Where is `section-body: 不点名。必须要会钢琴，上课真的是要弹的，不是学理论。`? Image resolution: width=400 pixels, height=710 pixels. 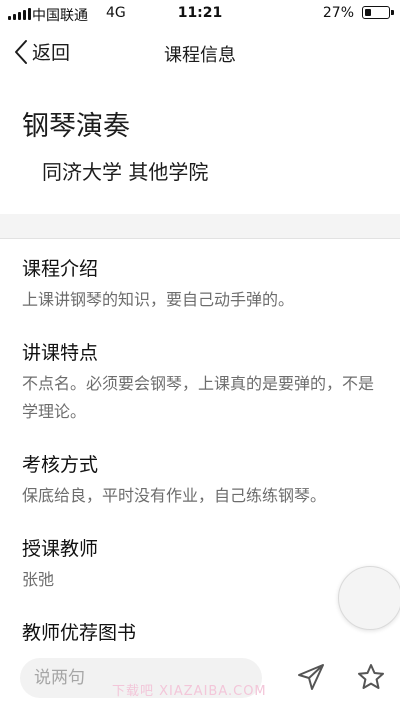
section-body: 不点名。必须要会钢琴，上课真的是要弹的，不是学理论。 is located at coordinates (198, 397).